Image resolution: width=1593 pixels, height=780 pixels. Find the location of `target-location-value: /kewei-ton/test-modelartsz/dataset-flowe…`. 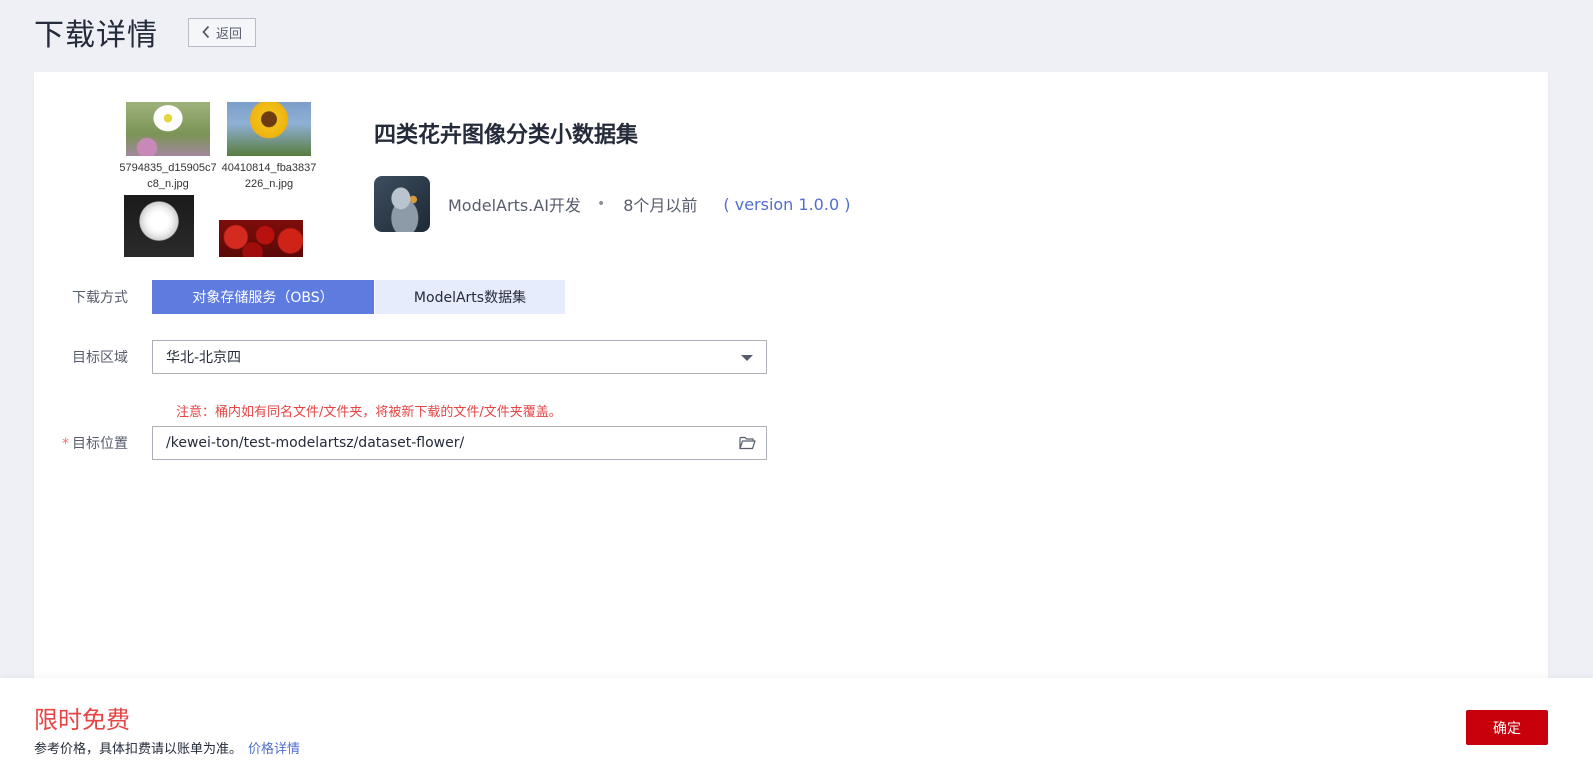

target-location-value: /kewei-ton/test-modelartsz/dataset-flowe… is located at coordinates (315, 443).